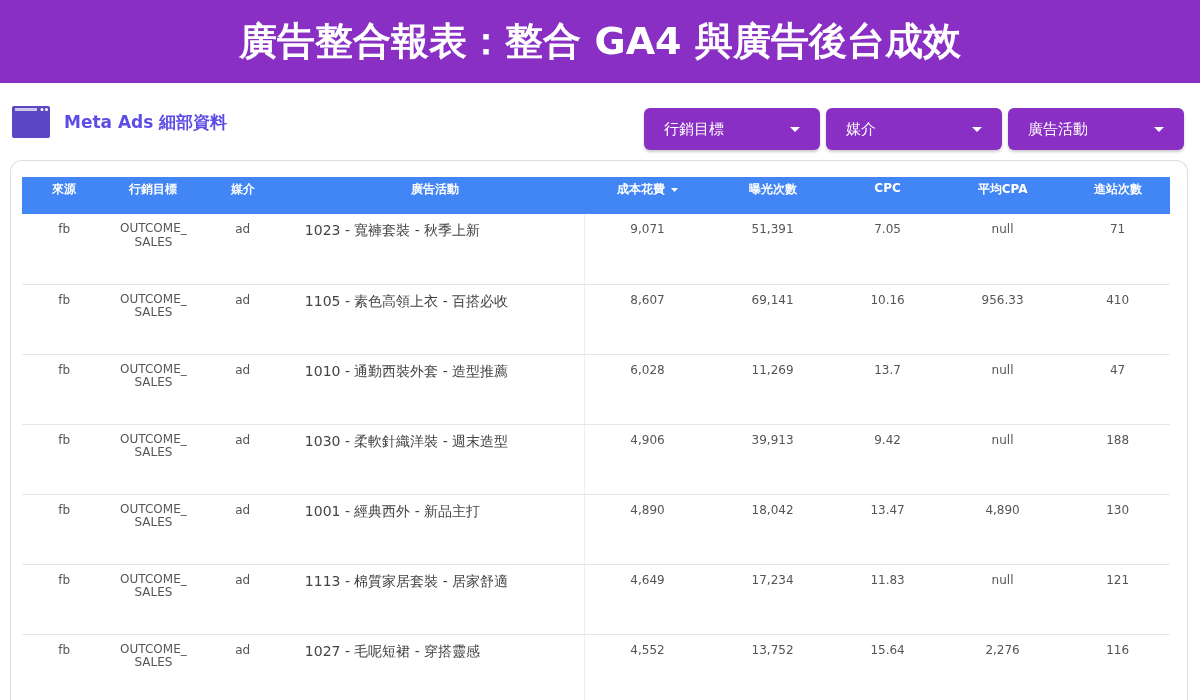  I want to click on table-cell: 4,906, so click(647, 440).